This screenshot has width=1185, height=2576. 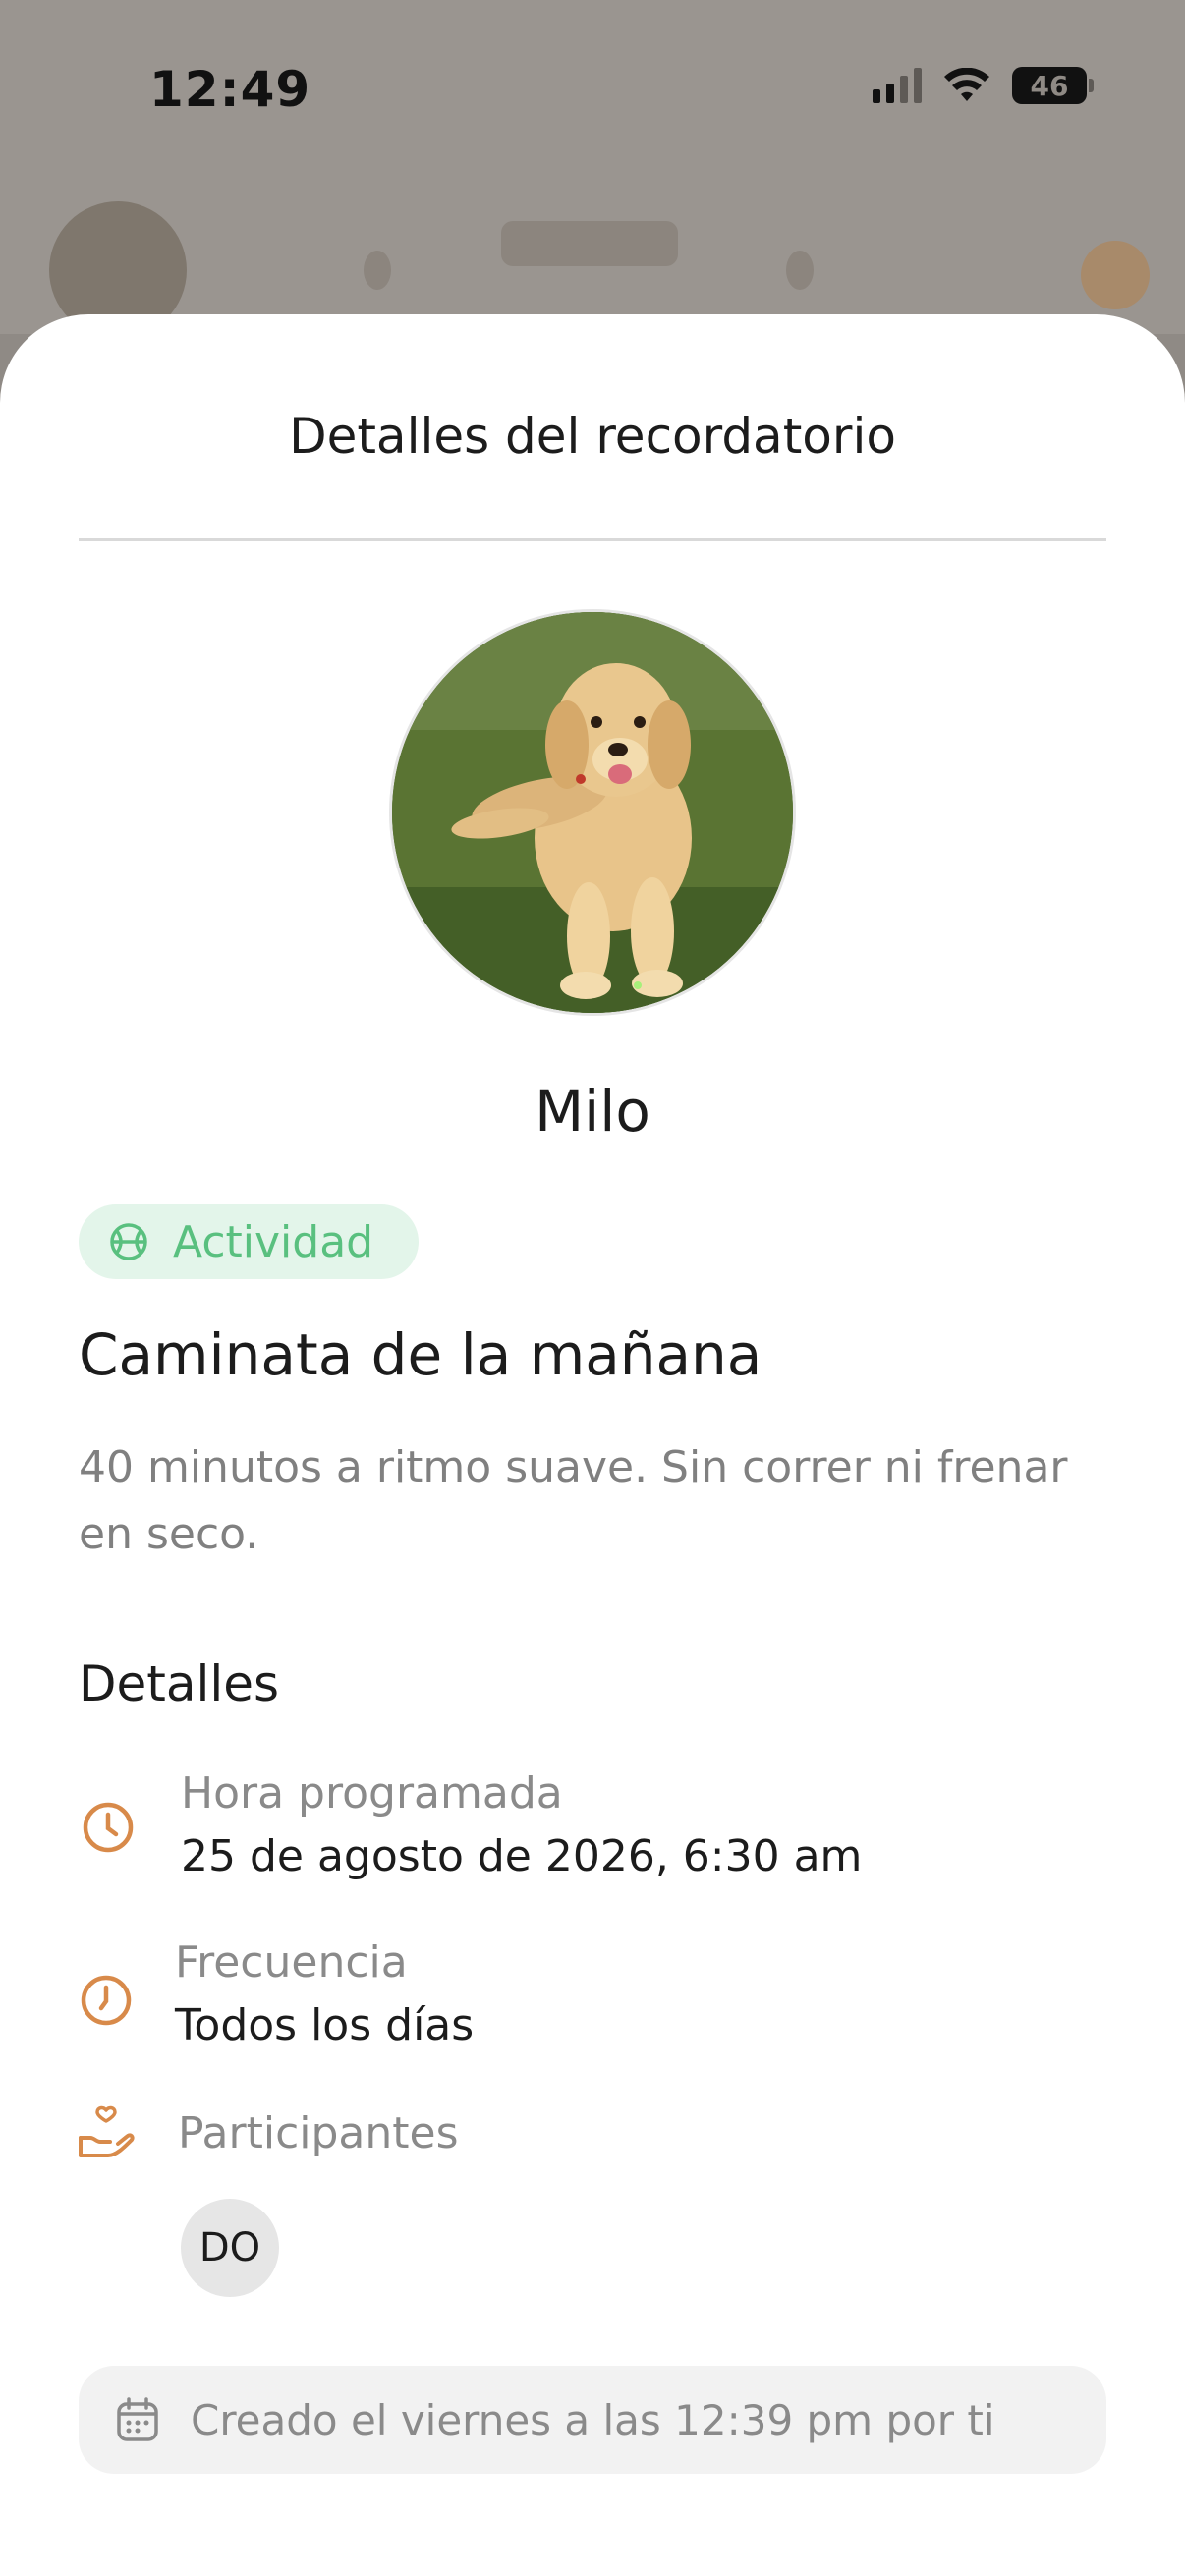 I want to click on participant-avatar: DO, so click(x=230, y=2248).